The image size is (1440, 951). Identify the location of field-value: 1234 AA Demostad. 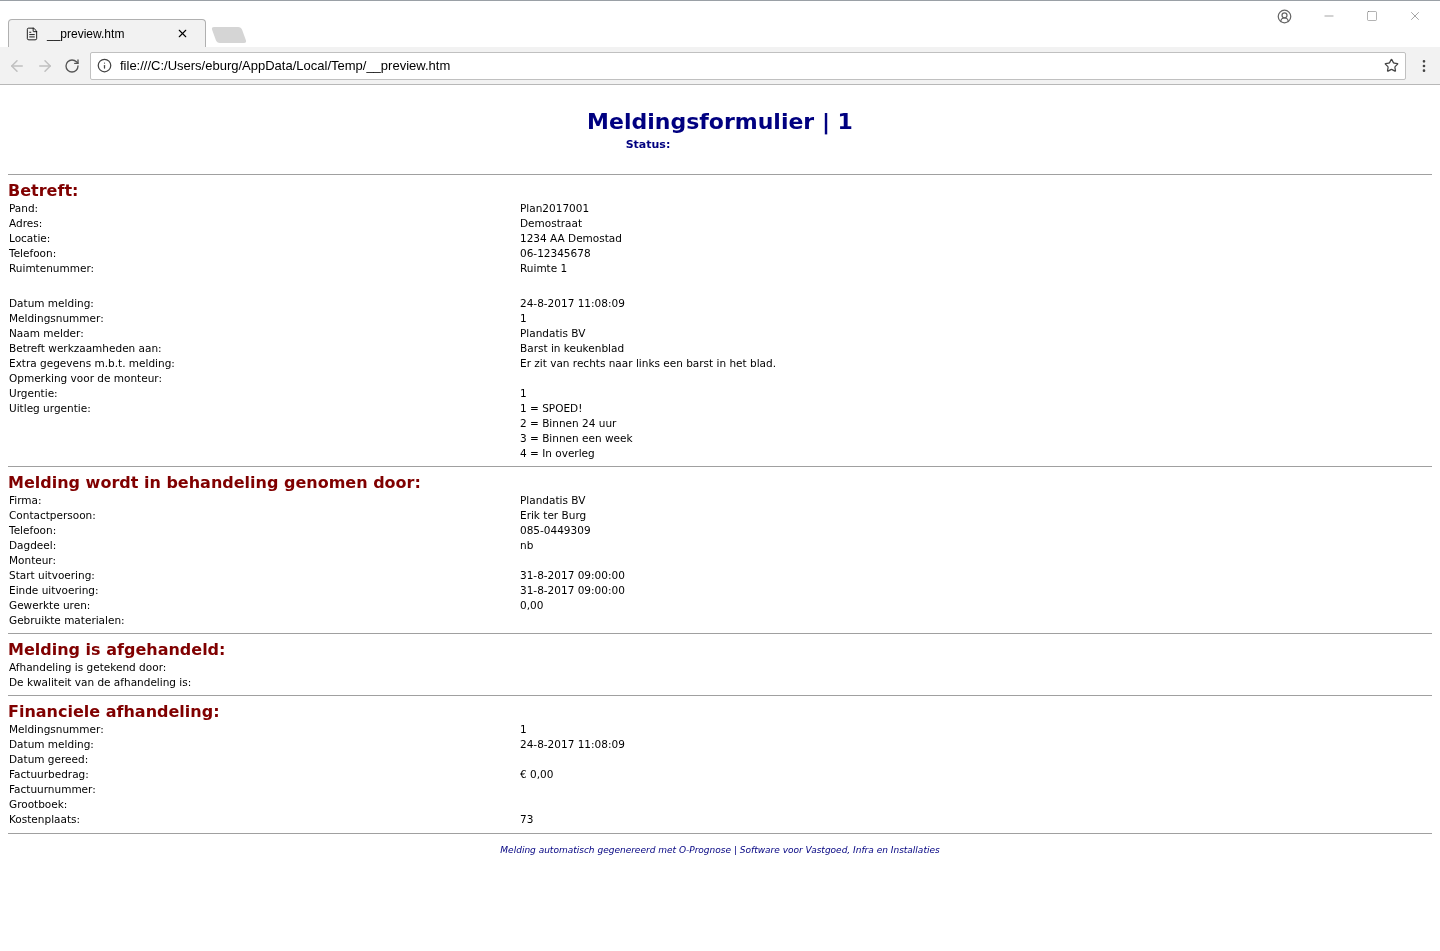
(571, 238).